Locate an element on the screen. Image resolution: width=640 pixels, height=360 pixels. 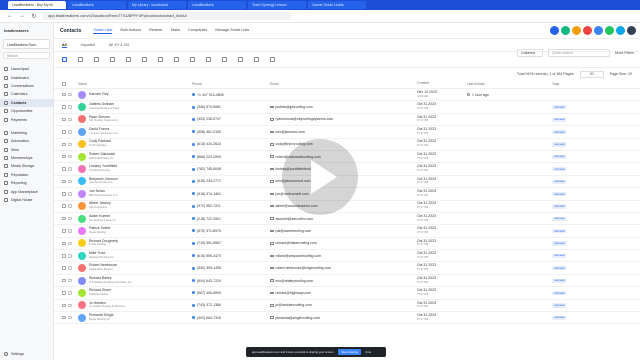
opportunity-icon is located at coordinates (256, 59).